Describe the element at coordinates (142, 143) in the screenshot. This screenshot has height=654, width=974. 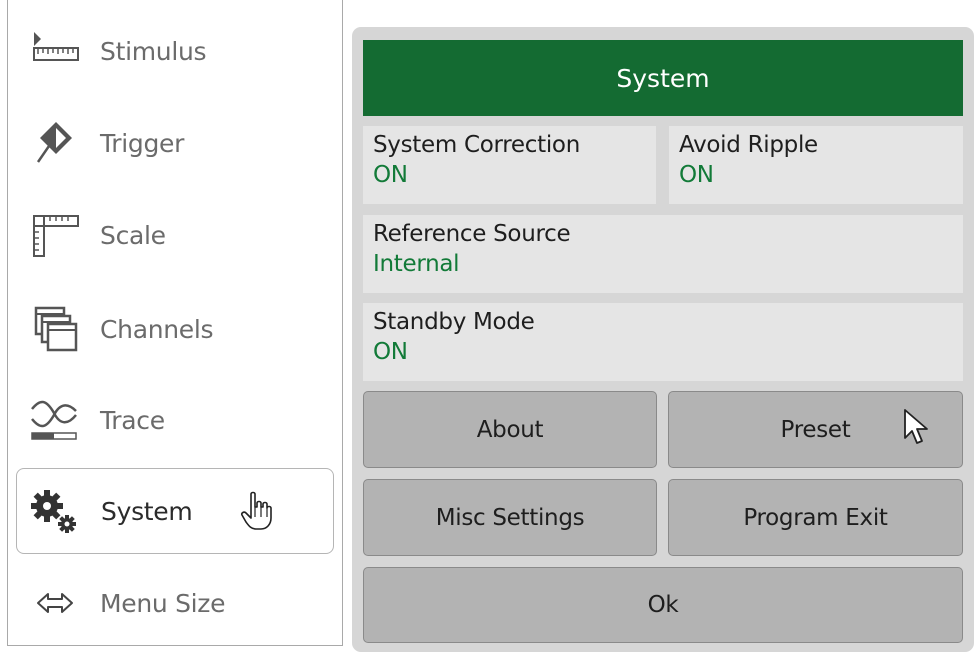
I see `menu-label-trigger: Trigger` at that location.